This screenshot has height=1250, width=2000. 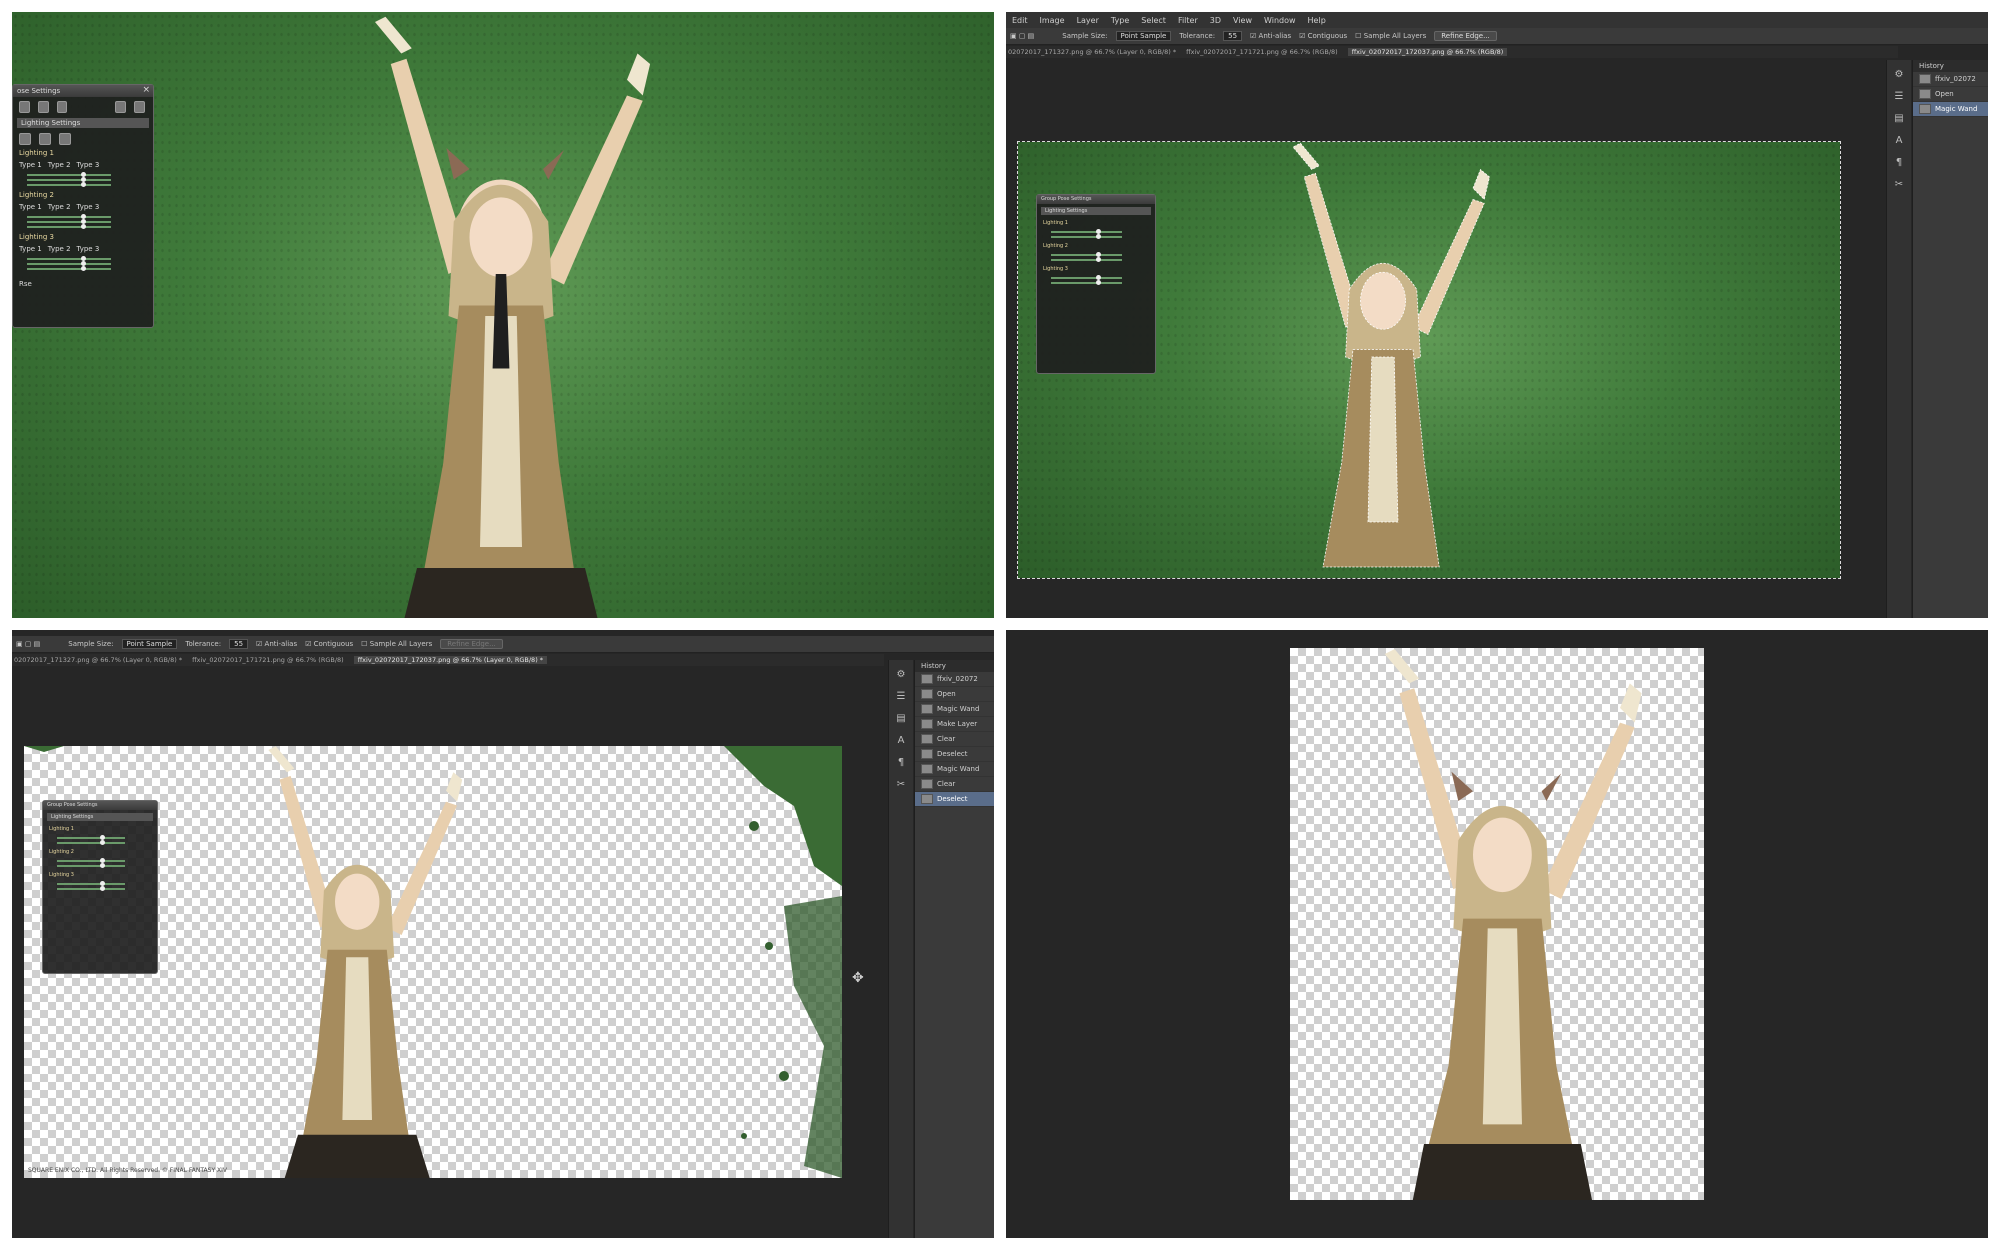 What do you see at coordinates (1188, 20) in the screenshot?
I see `menu-filter: Filter` at bounding box center [1188, 20].